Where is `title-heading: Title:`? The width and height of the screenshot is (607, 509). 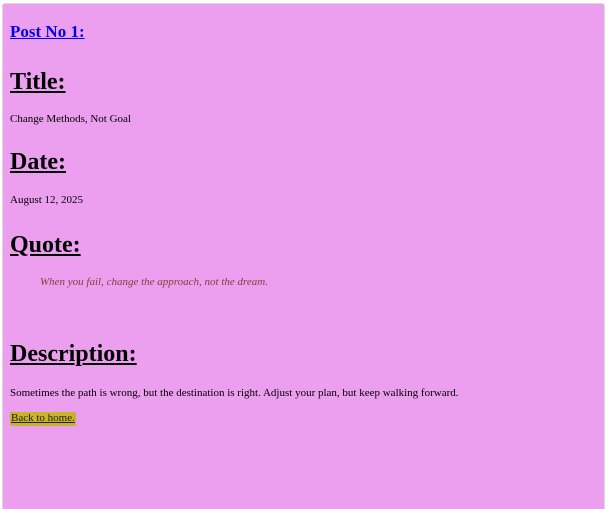
title-heading: Title: is located at coordinates (38, 82).